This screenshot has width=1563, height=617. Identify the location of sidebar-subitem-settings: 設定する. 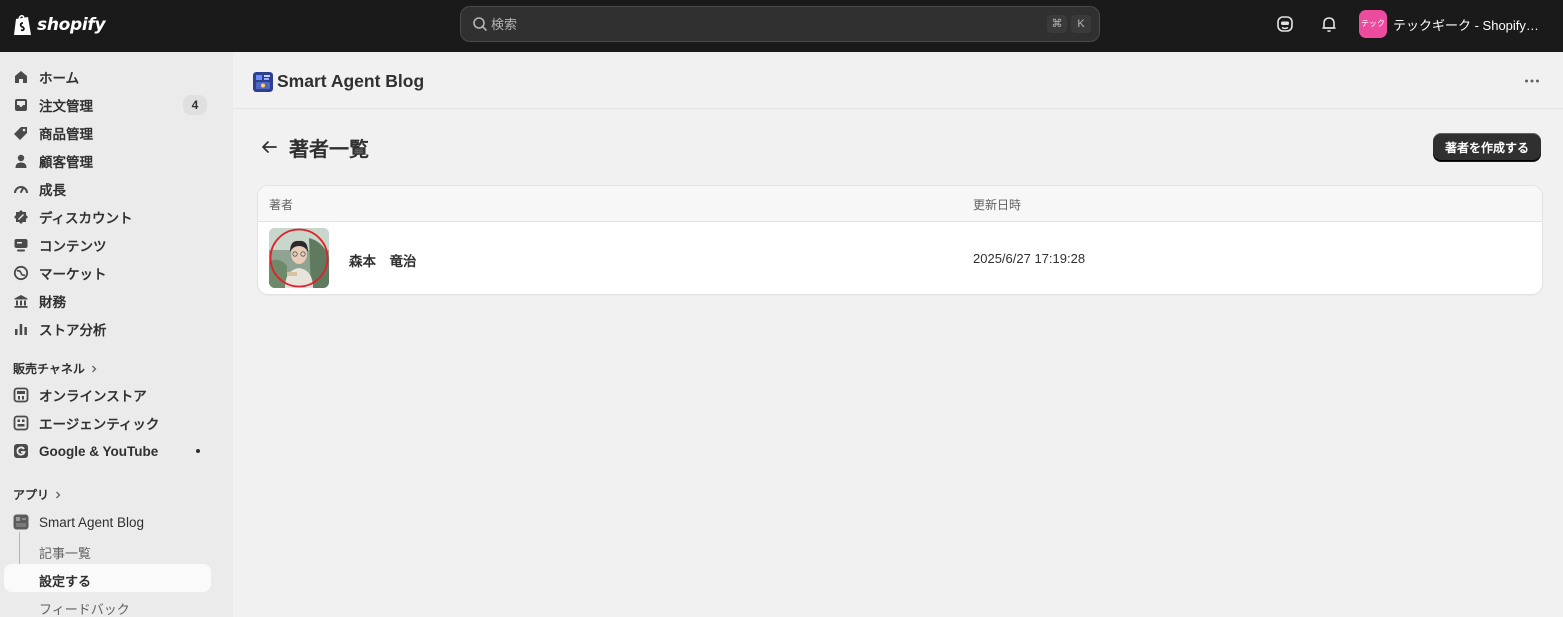
(107, 578).